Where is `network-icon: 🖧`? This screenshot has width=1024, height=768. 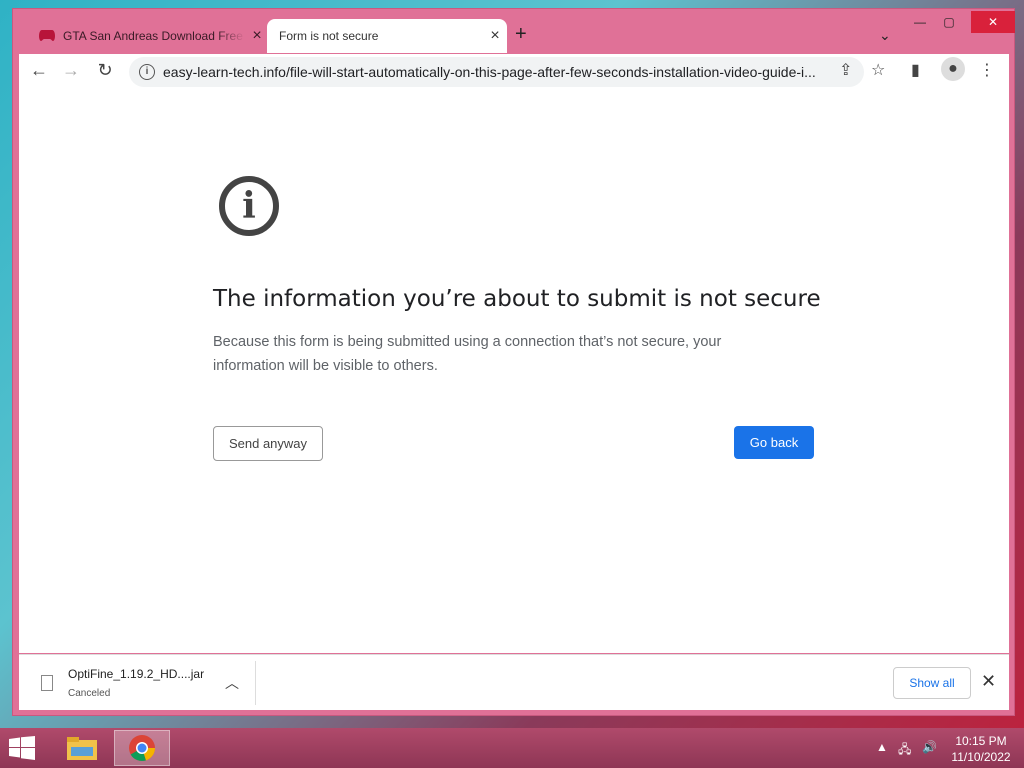 network-icon: 🖧 is located at coordinates (904, 750).